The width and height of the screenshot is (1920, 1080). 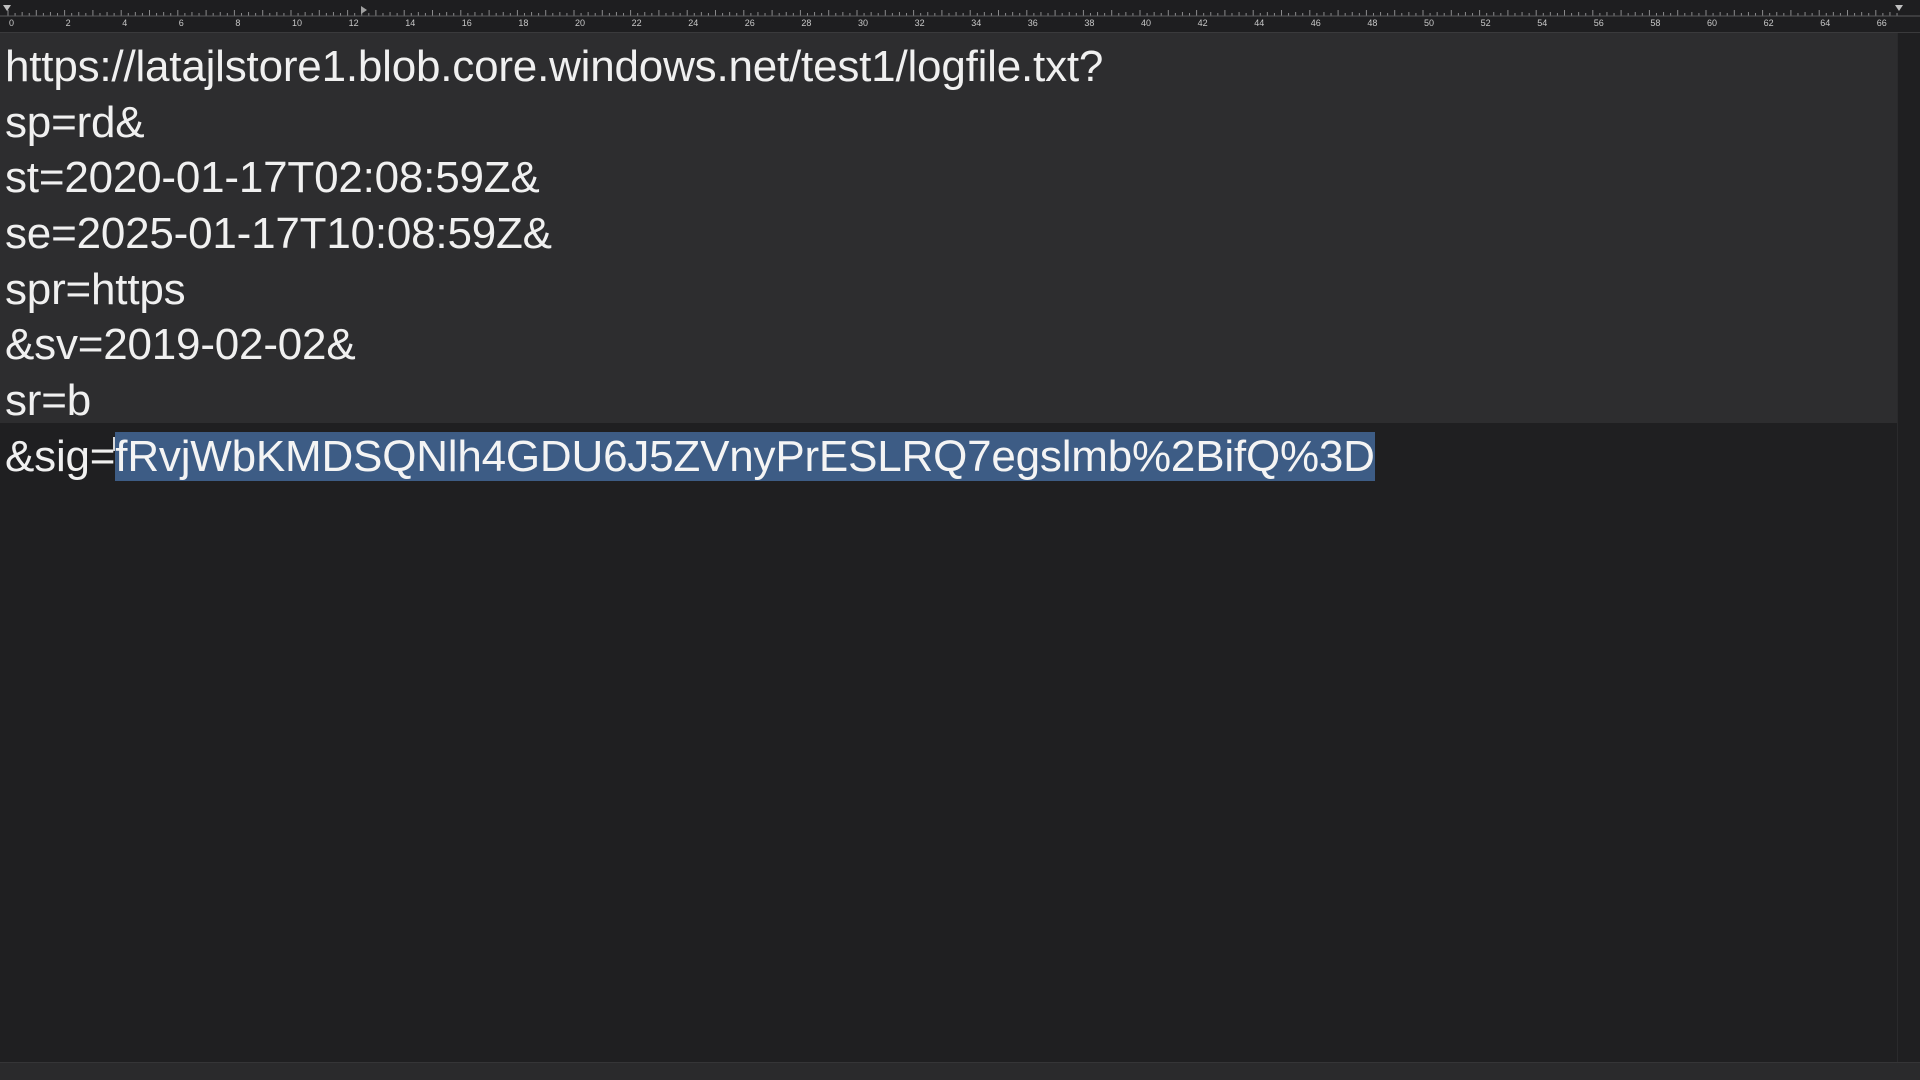 What do you see at coordinates (1315, 23) in the screenshot?
I see `ruler-label: 46` at bounding box center [1315, 23].